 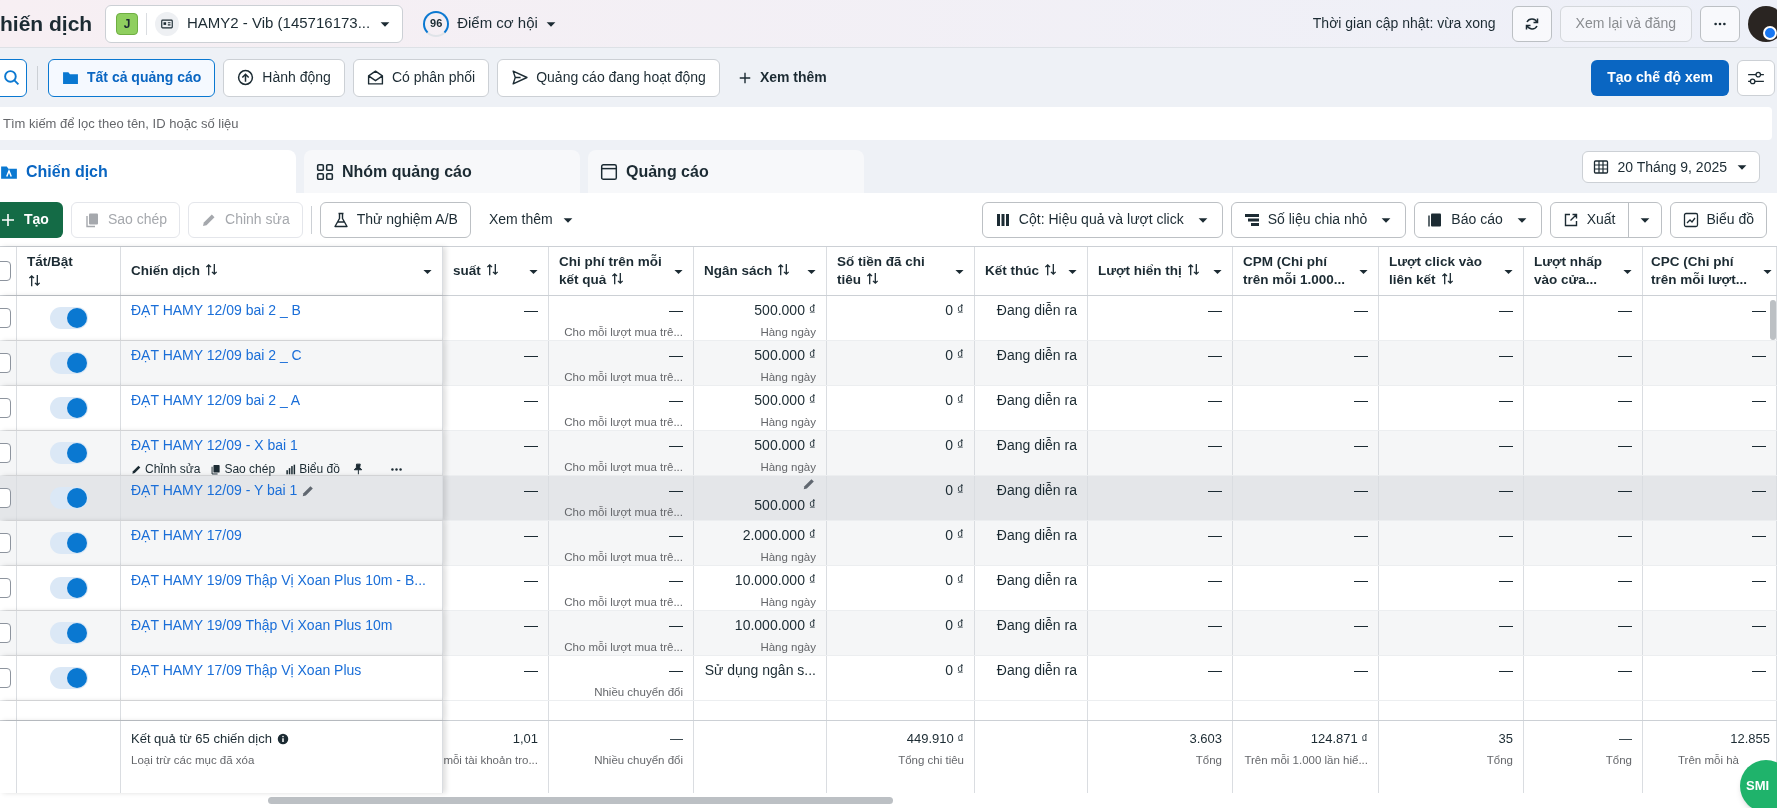 What do you see at coordinates (201, 739) in the screenshot?
I see `results-summary: Kết quả từ 65 chiến dịch` at bounding box center [201, 739].